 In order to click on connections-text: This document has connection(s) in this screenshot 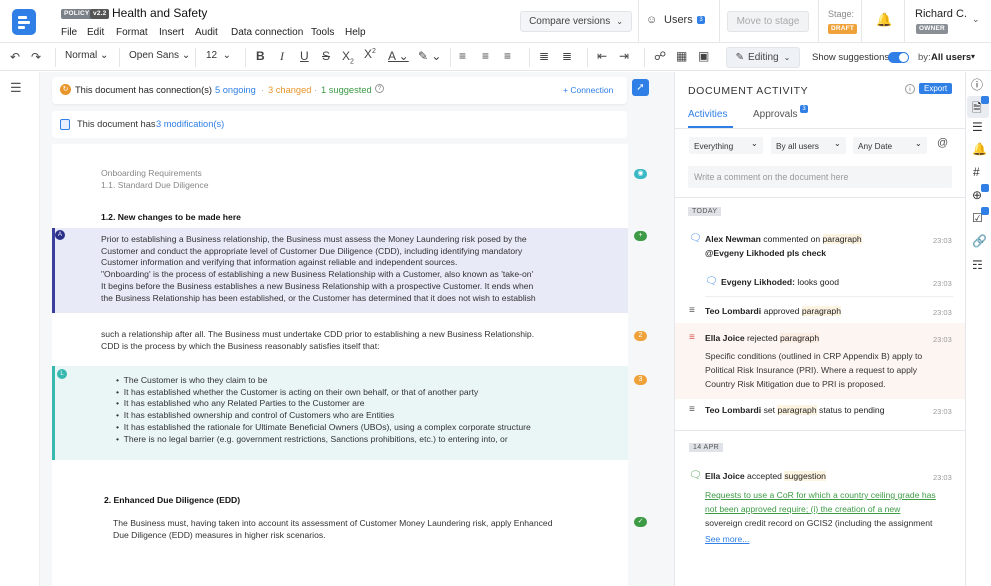, I will do `click(143, 90)`.